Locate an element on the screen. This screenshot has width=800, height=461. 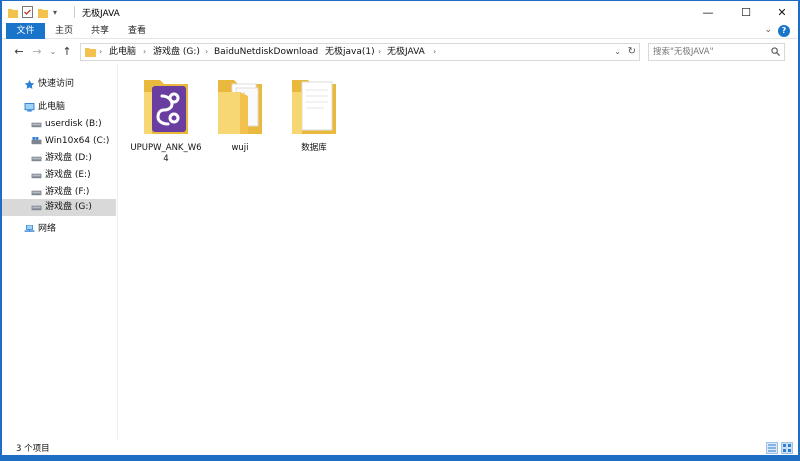
nav-item-drive-e: 游戏盘 (E:) is located at coordinates (59, 175).